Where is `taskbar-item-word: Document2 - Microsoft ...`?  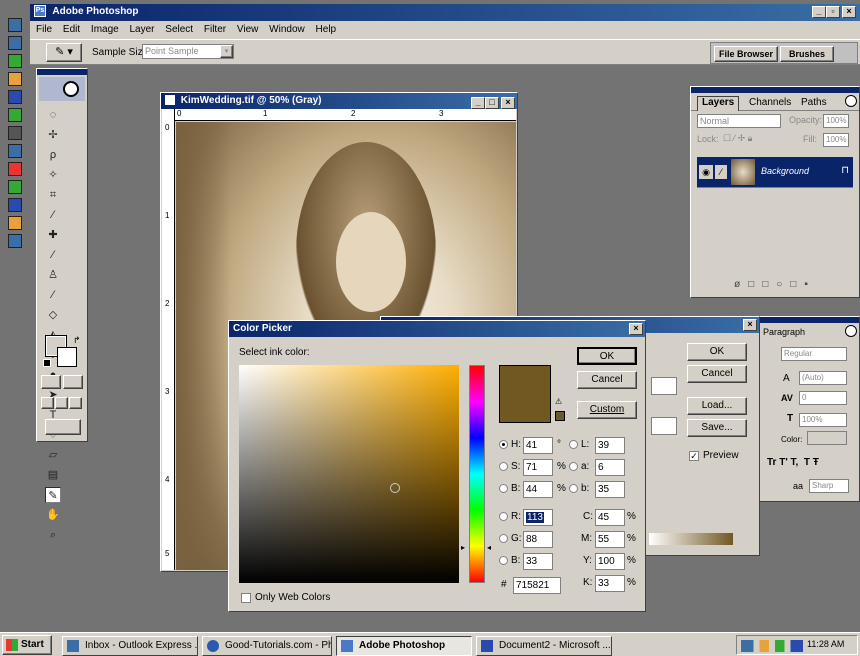
taskbar-item-word: Document2 - Microsoft ... is located at coordinates (544, 646).